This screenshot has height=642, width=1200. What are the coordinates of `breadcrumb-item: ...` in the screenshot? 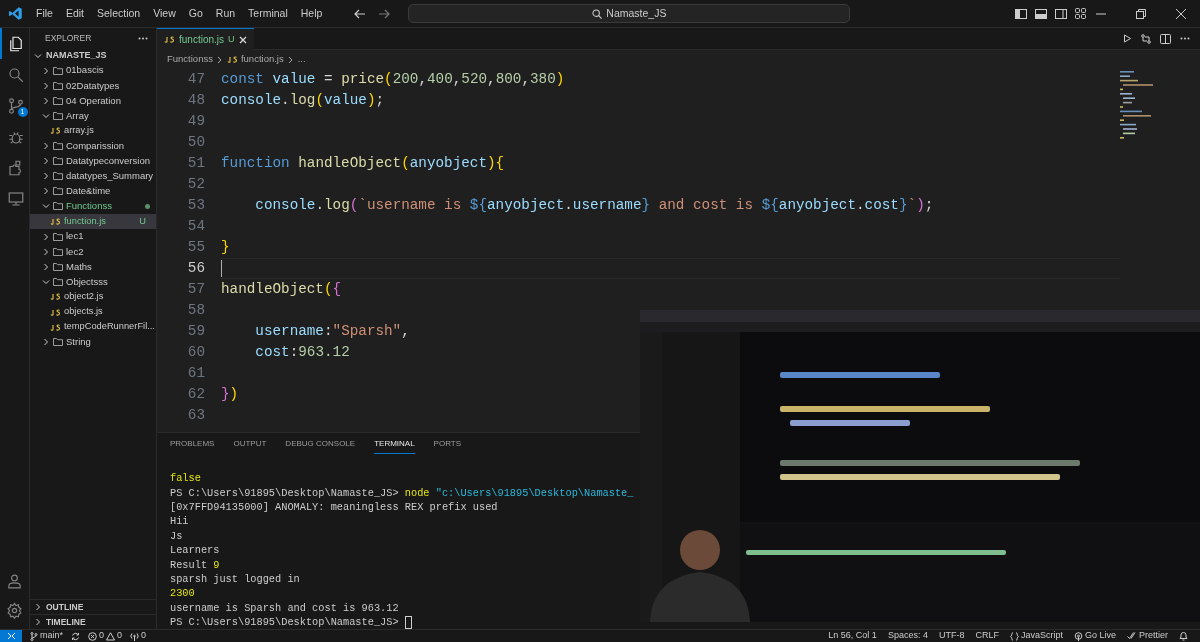 It's located at (301, 59).